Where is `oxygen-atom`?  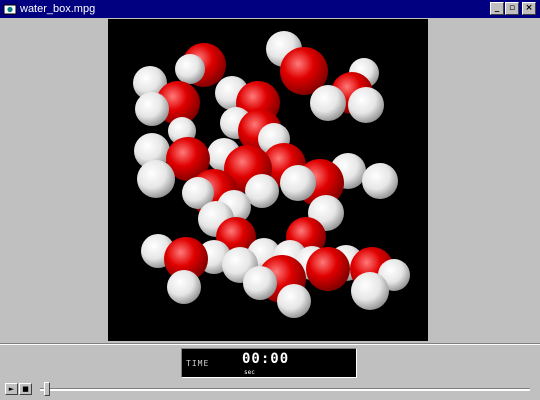
oxygen-atom is located at coordinates (328, 269).